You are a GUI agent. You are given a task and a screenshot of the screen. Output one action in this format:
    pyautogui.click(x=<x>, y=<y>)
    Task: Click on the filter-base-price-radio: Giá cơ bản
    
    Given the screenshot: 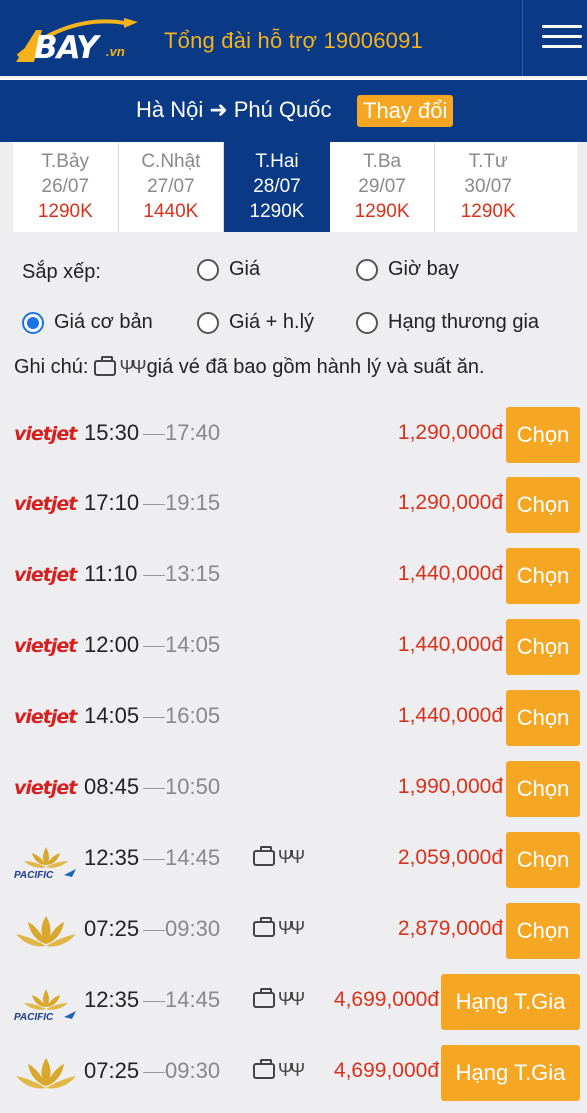 What is the action you would take?
    pyautogui.click(x=87, y=322)
    